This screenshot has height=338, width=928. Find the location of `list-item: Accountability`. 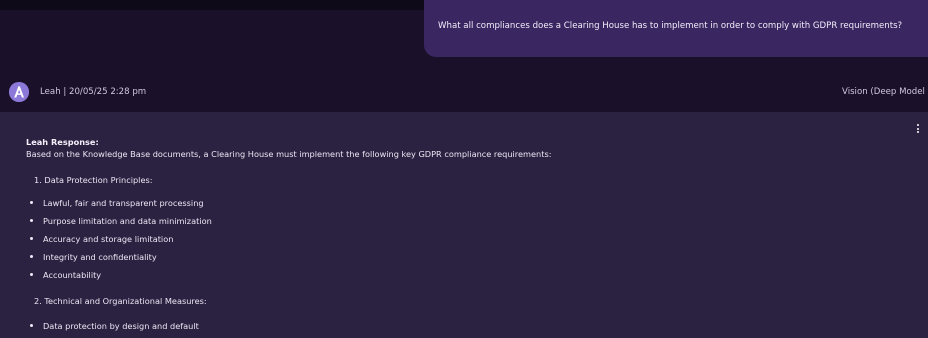

list-item: Accountability is located at coordinates (65, 275).